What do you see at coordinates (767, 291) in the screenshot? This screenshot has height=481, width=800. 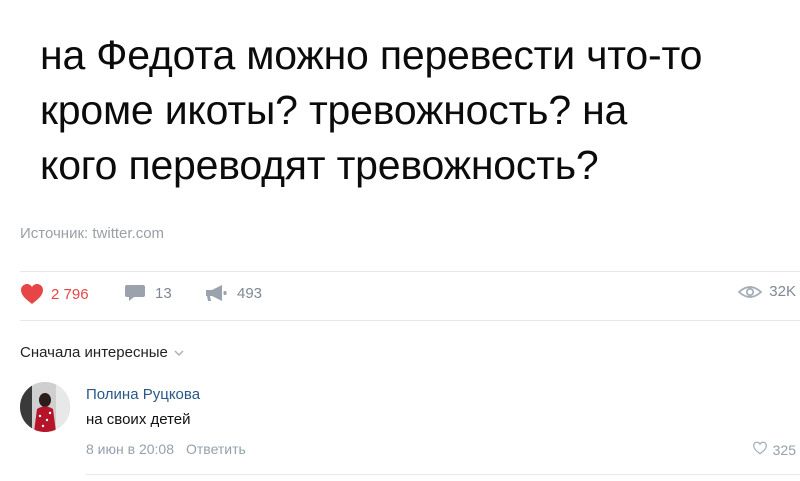 I see `views-counter: 32K` at bounding box center [767, 291].